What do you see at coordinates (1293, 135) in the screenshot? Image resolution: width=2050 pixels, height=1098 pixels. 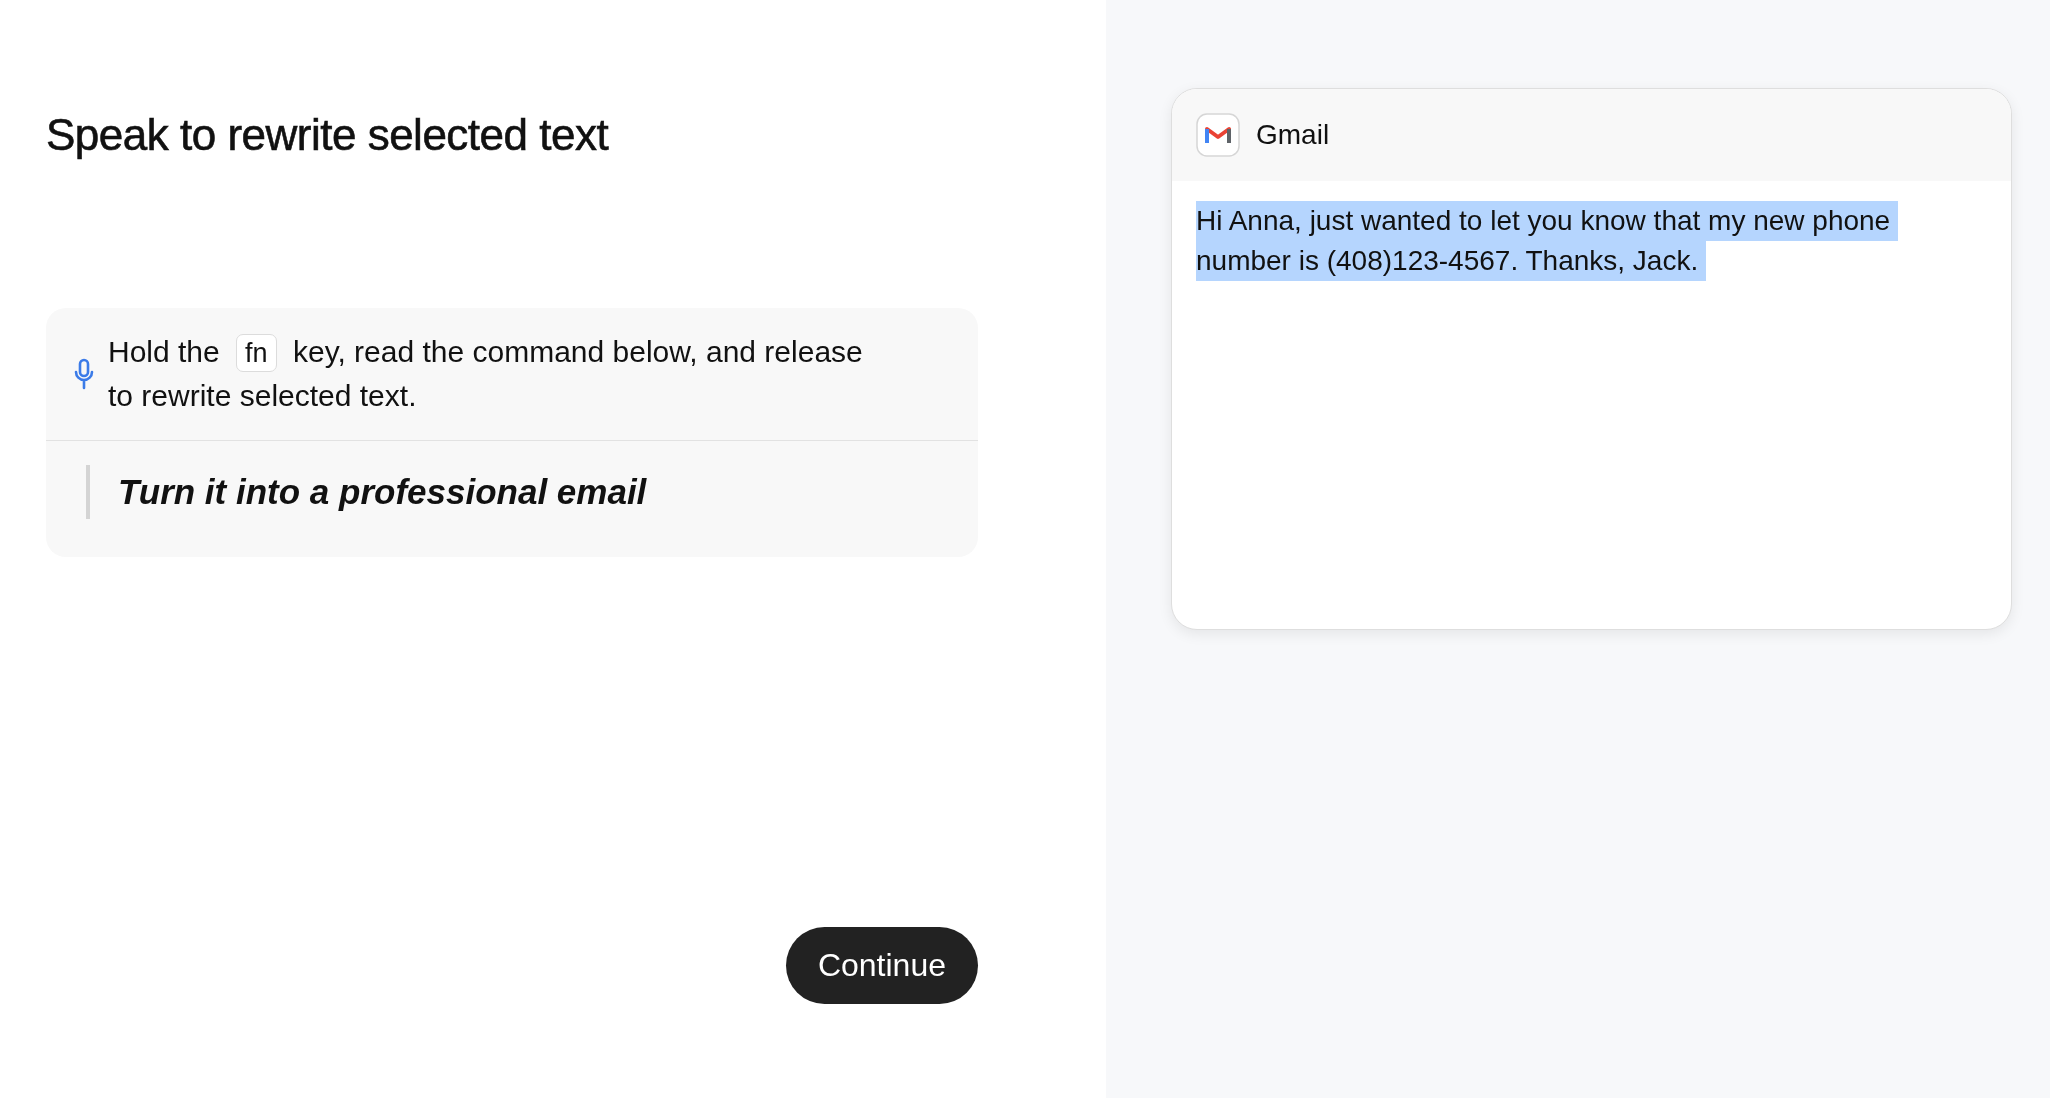 I see `app-name: Gmail` at bounding box center [1293, 135].